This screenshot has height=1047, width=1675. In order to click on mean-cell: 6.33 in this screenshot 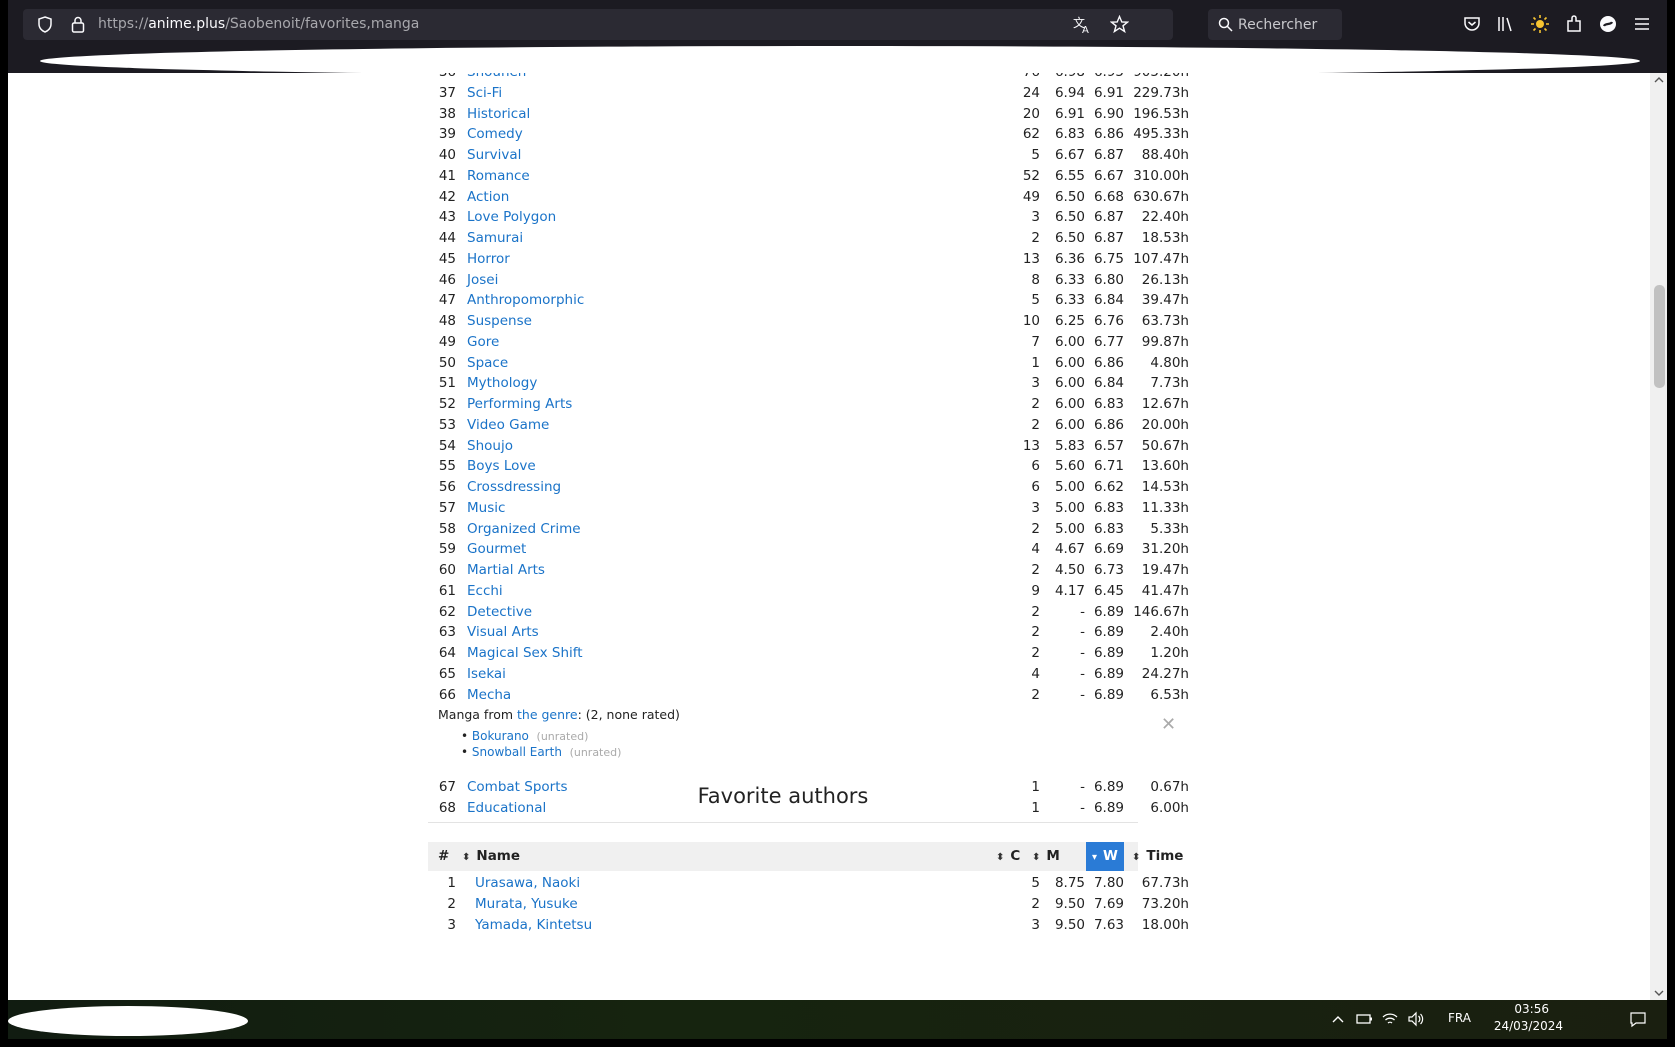, I will do `click(1069, 279)`.